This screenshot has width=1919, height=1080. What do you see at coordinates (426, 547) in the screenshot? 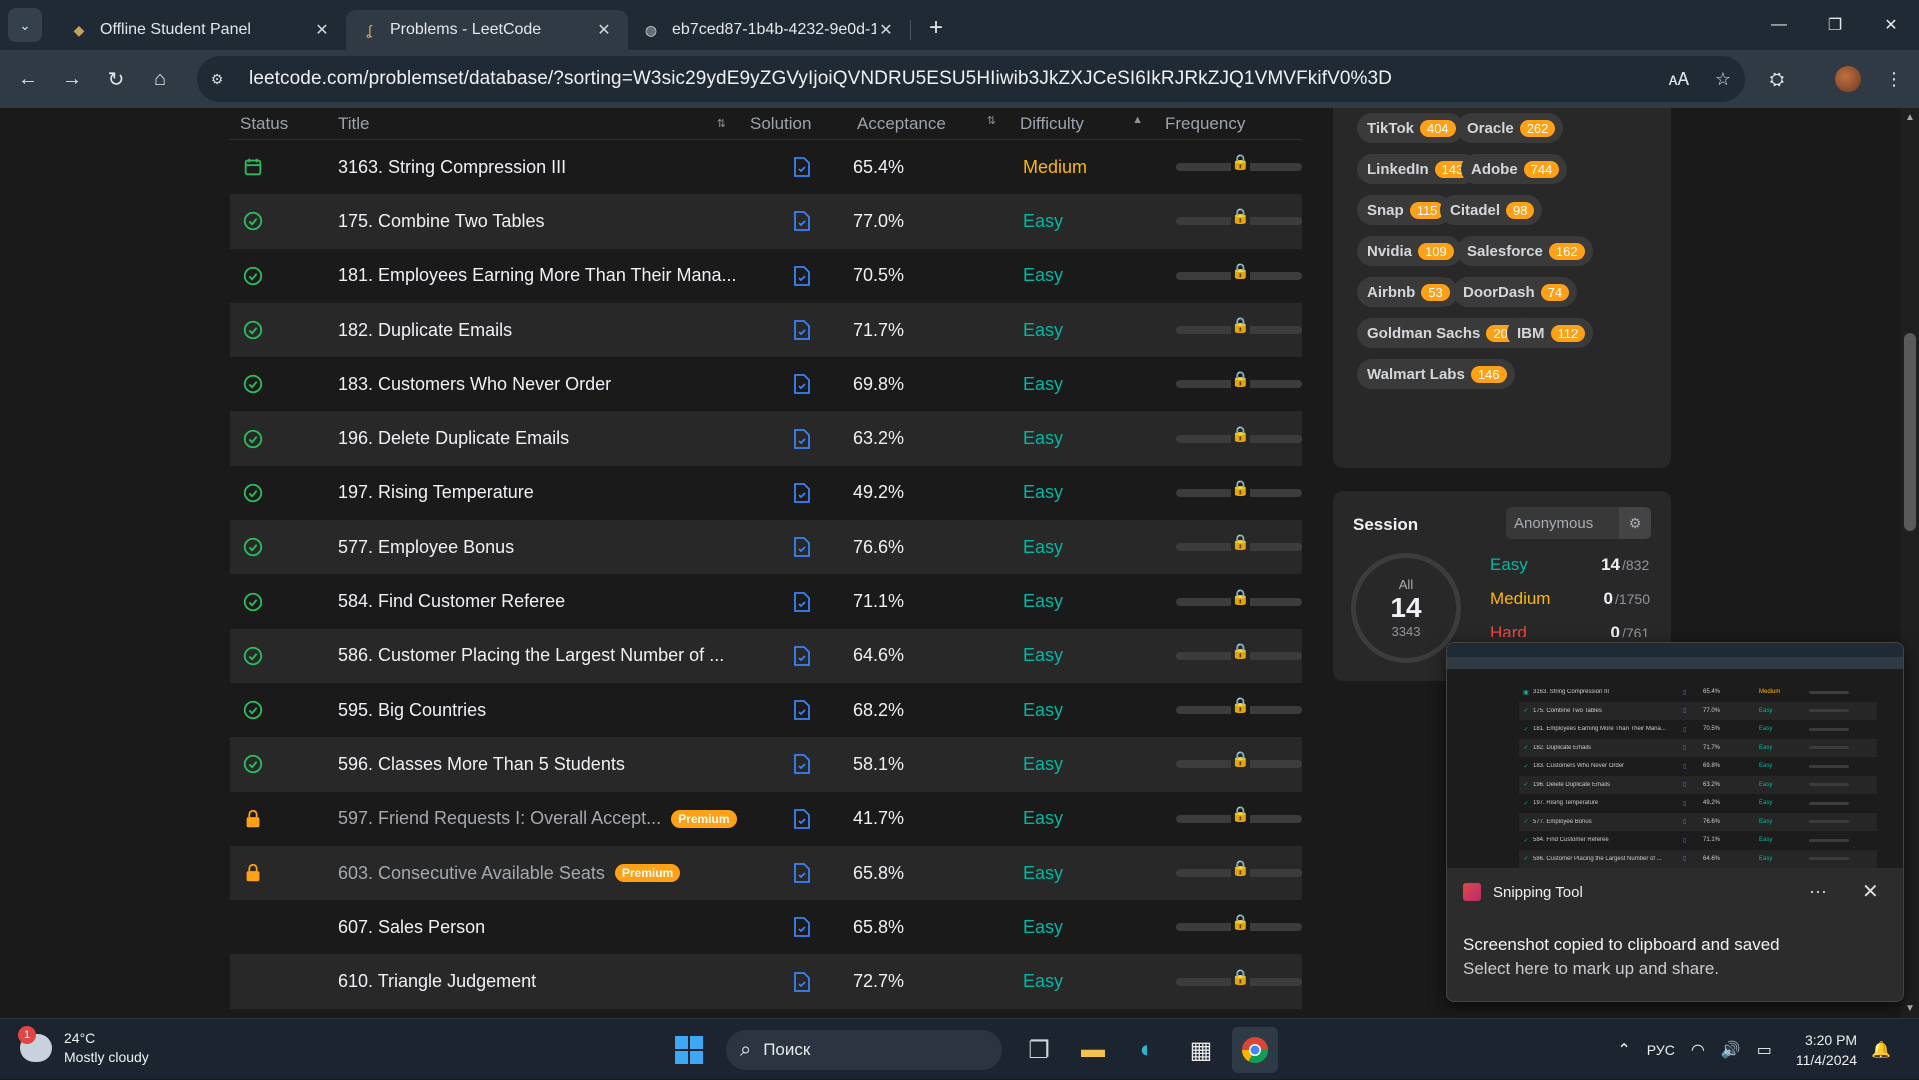
I see `problem-title: 577. Employee Bonus` at bounding box center [426, 547].